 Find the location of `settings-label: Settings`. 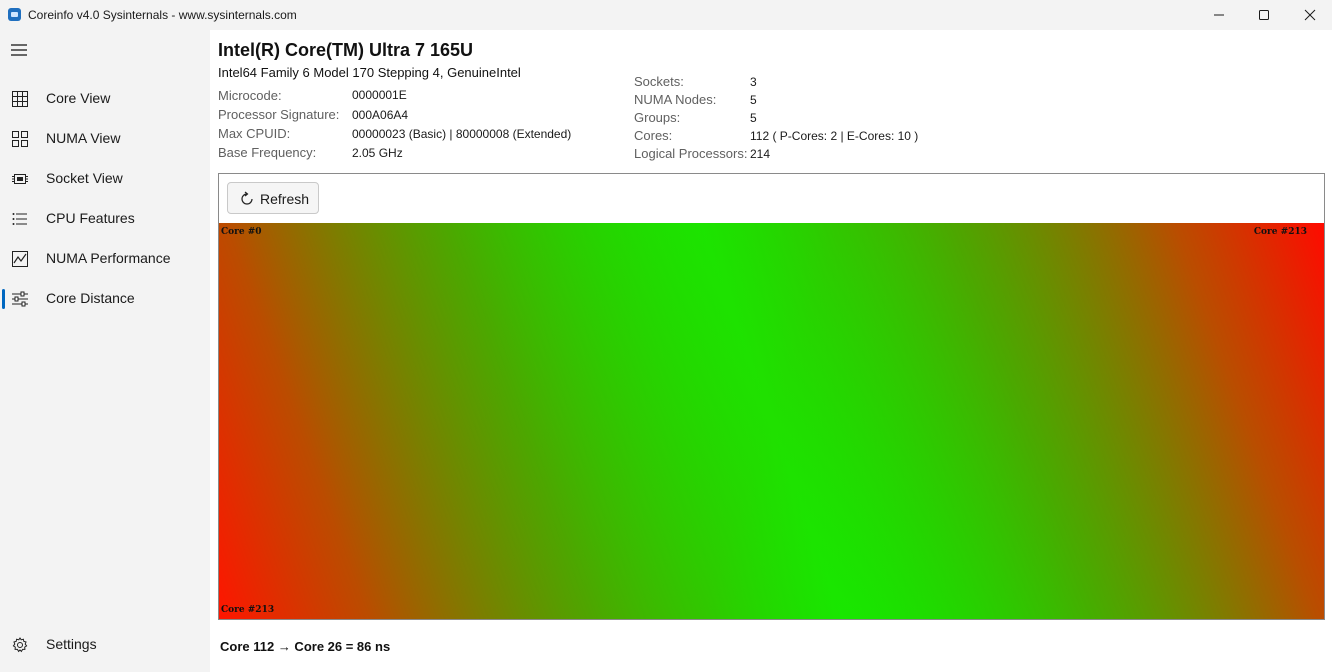

settings-label: Settings is located at coordinates (71, 644).